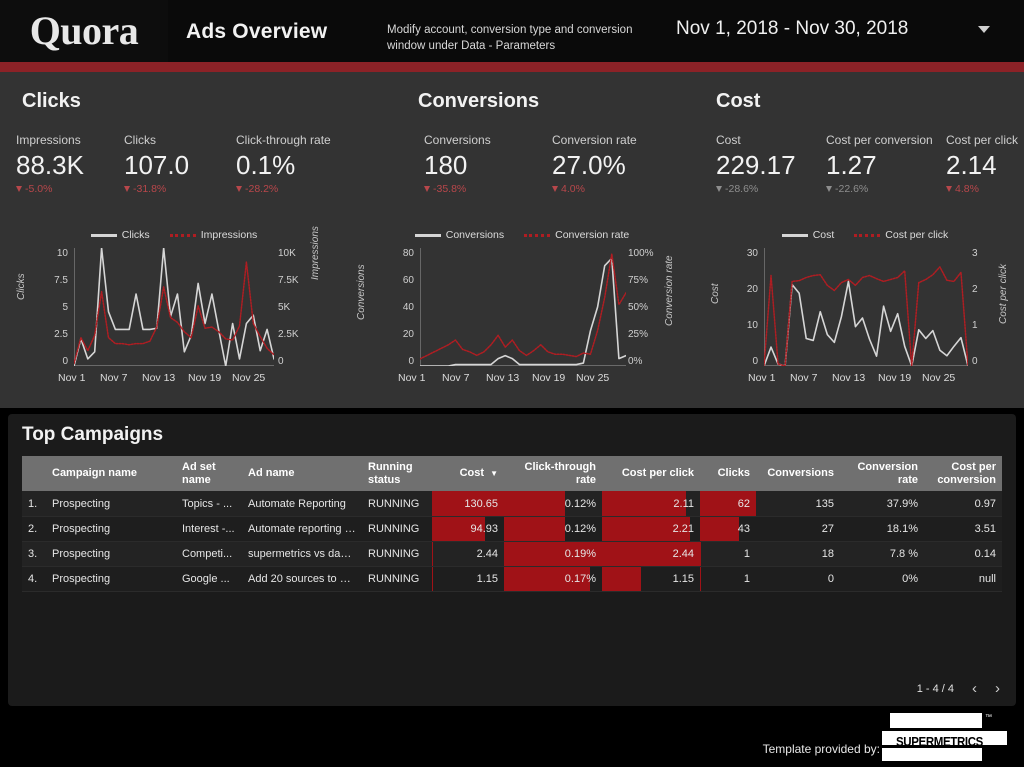 Image resolution: width=1024 pixels, height=767 pixels. I want to click on chevron-right-icon: ›, so click(997, 688).